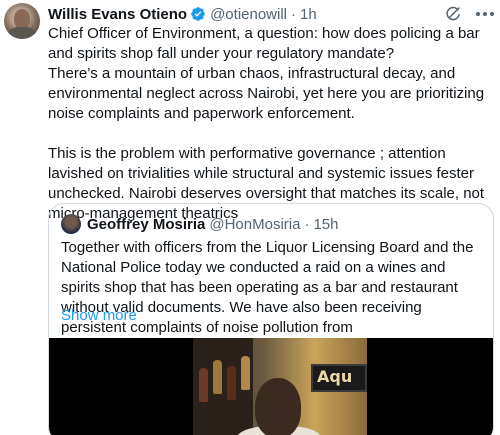 The height and width of the screenshot is (435, 500). Describe the element at coordinates (198, 14) in the screenshot. I see `verified-badge-icon` at that location.